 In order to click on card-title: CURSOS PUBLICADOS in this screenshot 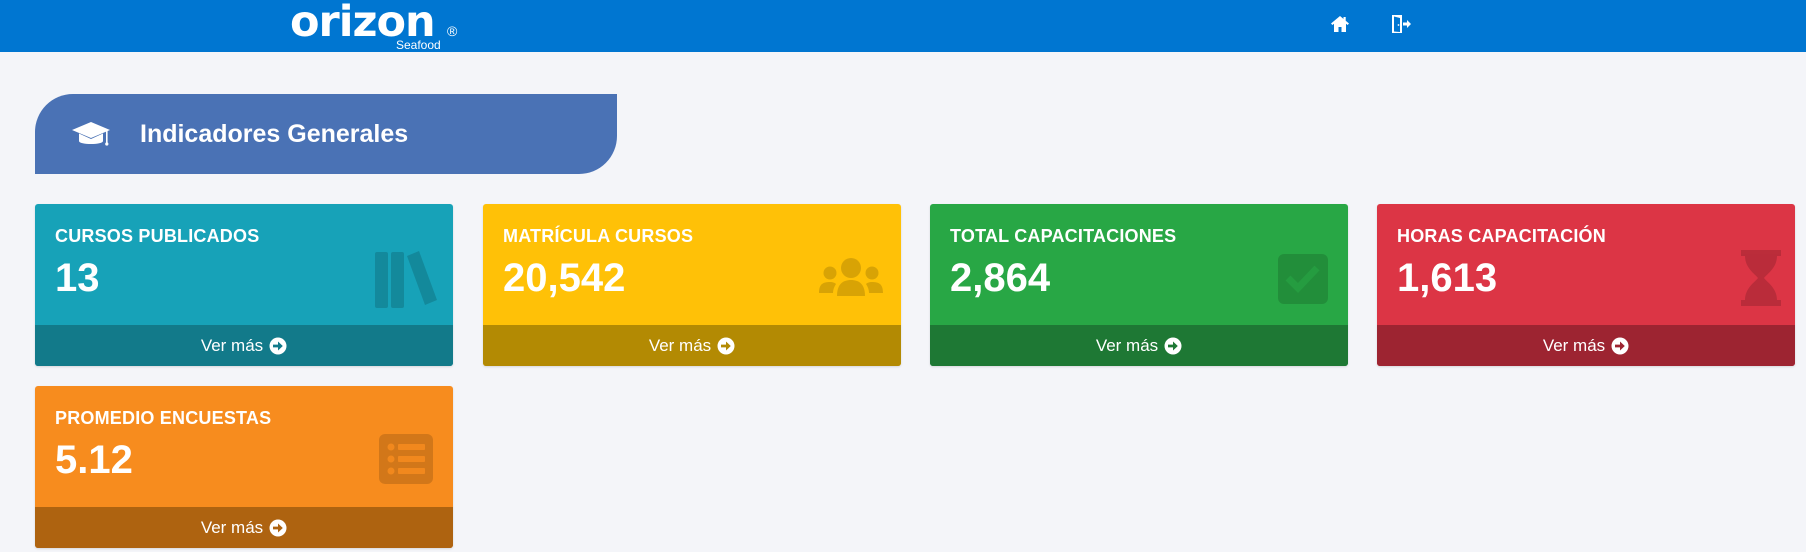, I will do `click(157, 236)`.